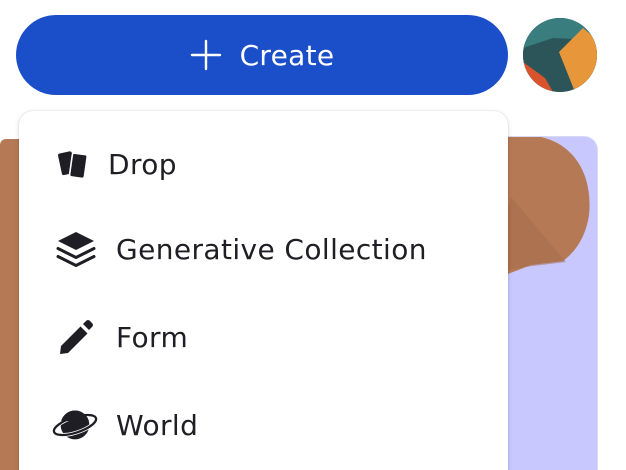 Image resolution: width=626 pixels, height=470 pixels. Describe the element at coordinates (271, 249) in the screenshot. I see `menu-item-label: Generative Collection` at that location.